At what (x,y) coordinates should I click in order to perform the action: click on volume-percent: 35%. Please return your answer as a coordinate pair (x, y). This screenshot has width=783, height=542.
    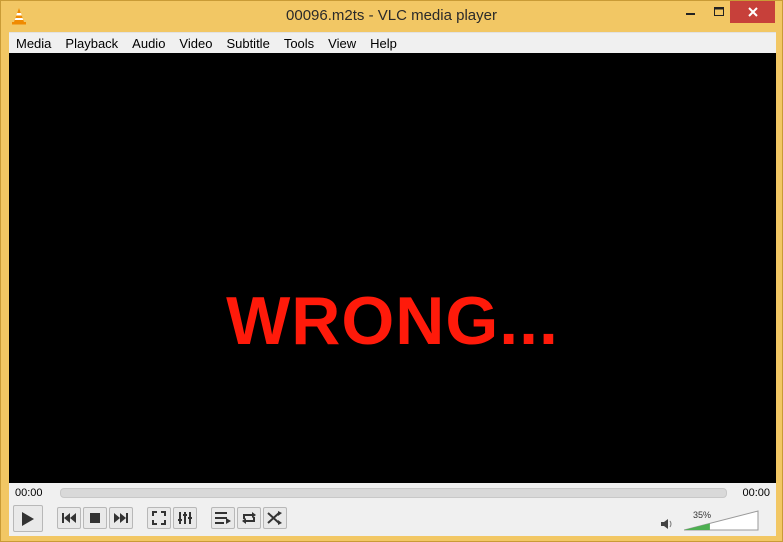
    Looking at the image, I should click on (702, 515).